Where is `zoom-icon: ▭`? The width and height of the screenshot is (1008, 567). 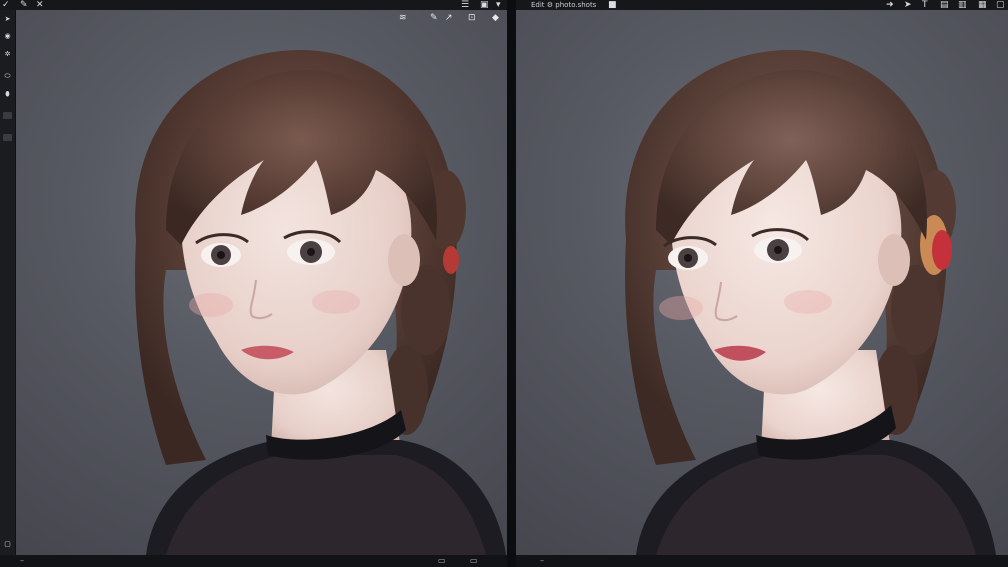 zoom-icon: ▭ is located at coordinates (474, 561).